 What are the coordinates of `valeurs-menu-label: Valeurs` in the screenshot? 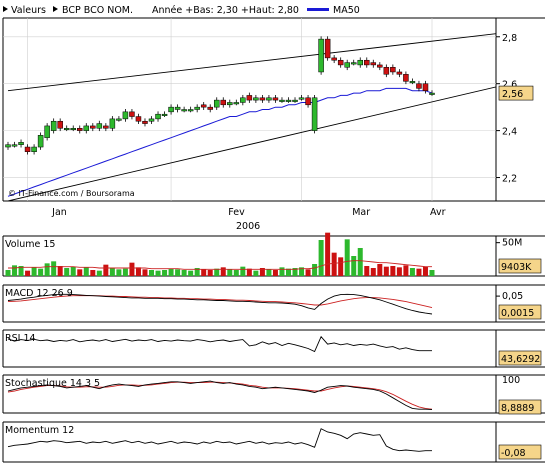 It's located at (28, 10).